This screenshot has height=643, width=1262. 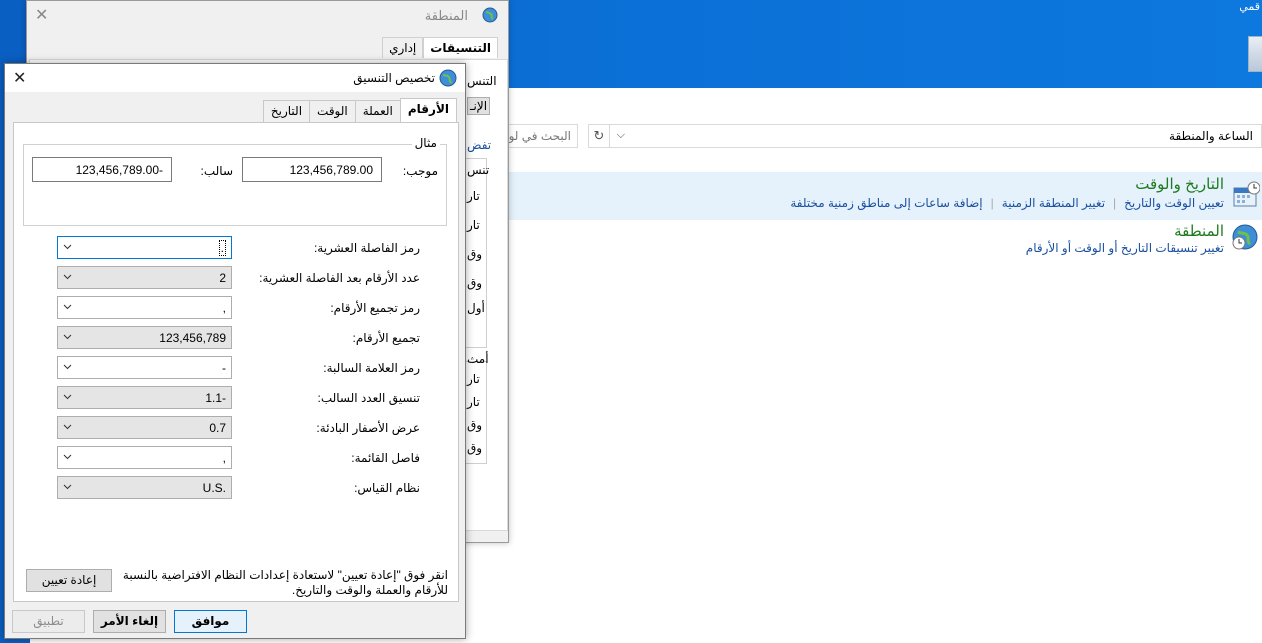 I want to click on ok-button: موافق, so click(x=210, y=621).